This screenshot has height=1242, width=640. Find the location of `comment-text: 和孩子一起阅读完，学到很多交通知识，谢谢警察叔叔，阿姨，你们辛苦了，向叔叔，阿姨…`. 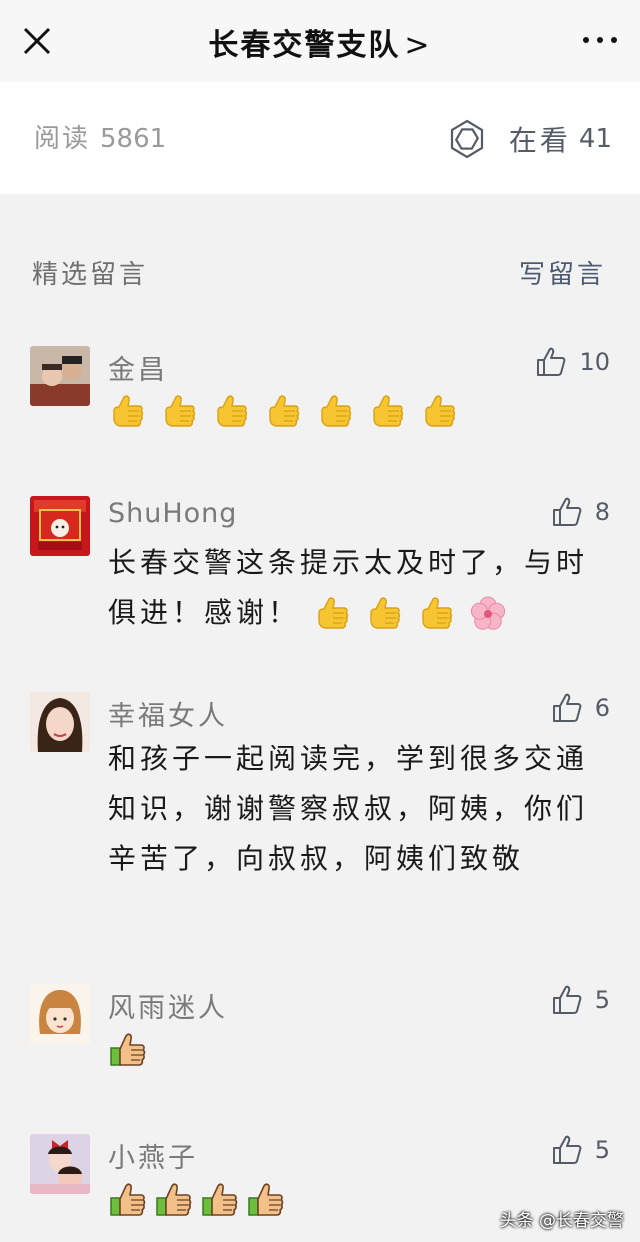

comment-text: 和孩子一起阅读完，学到很多交通知识，谢谢警察叔叔，阿姨，你们辛苦了，向叔叔，阿姨… is located at coordinates (348, 808).